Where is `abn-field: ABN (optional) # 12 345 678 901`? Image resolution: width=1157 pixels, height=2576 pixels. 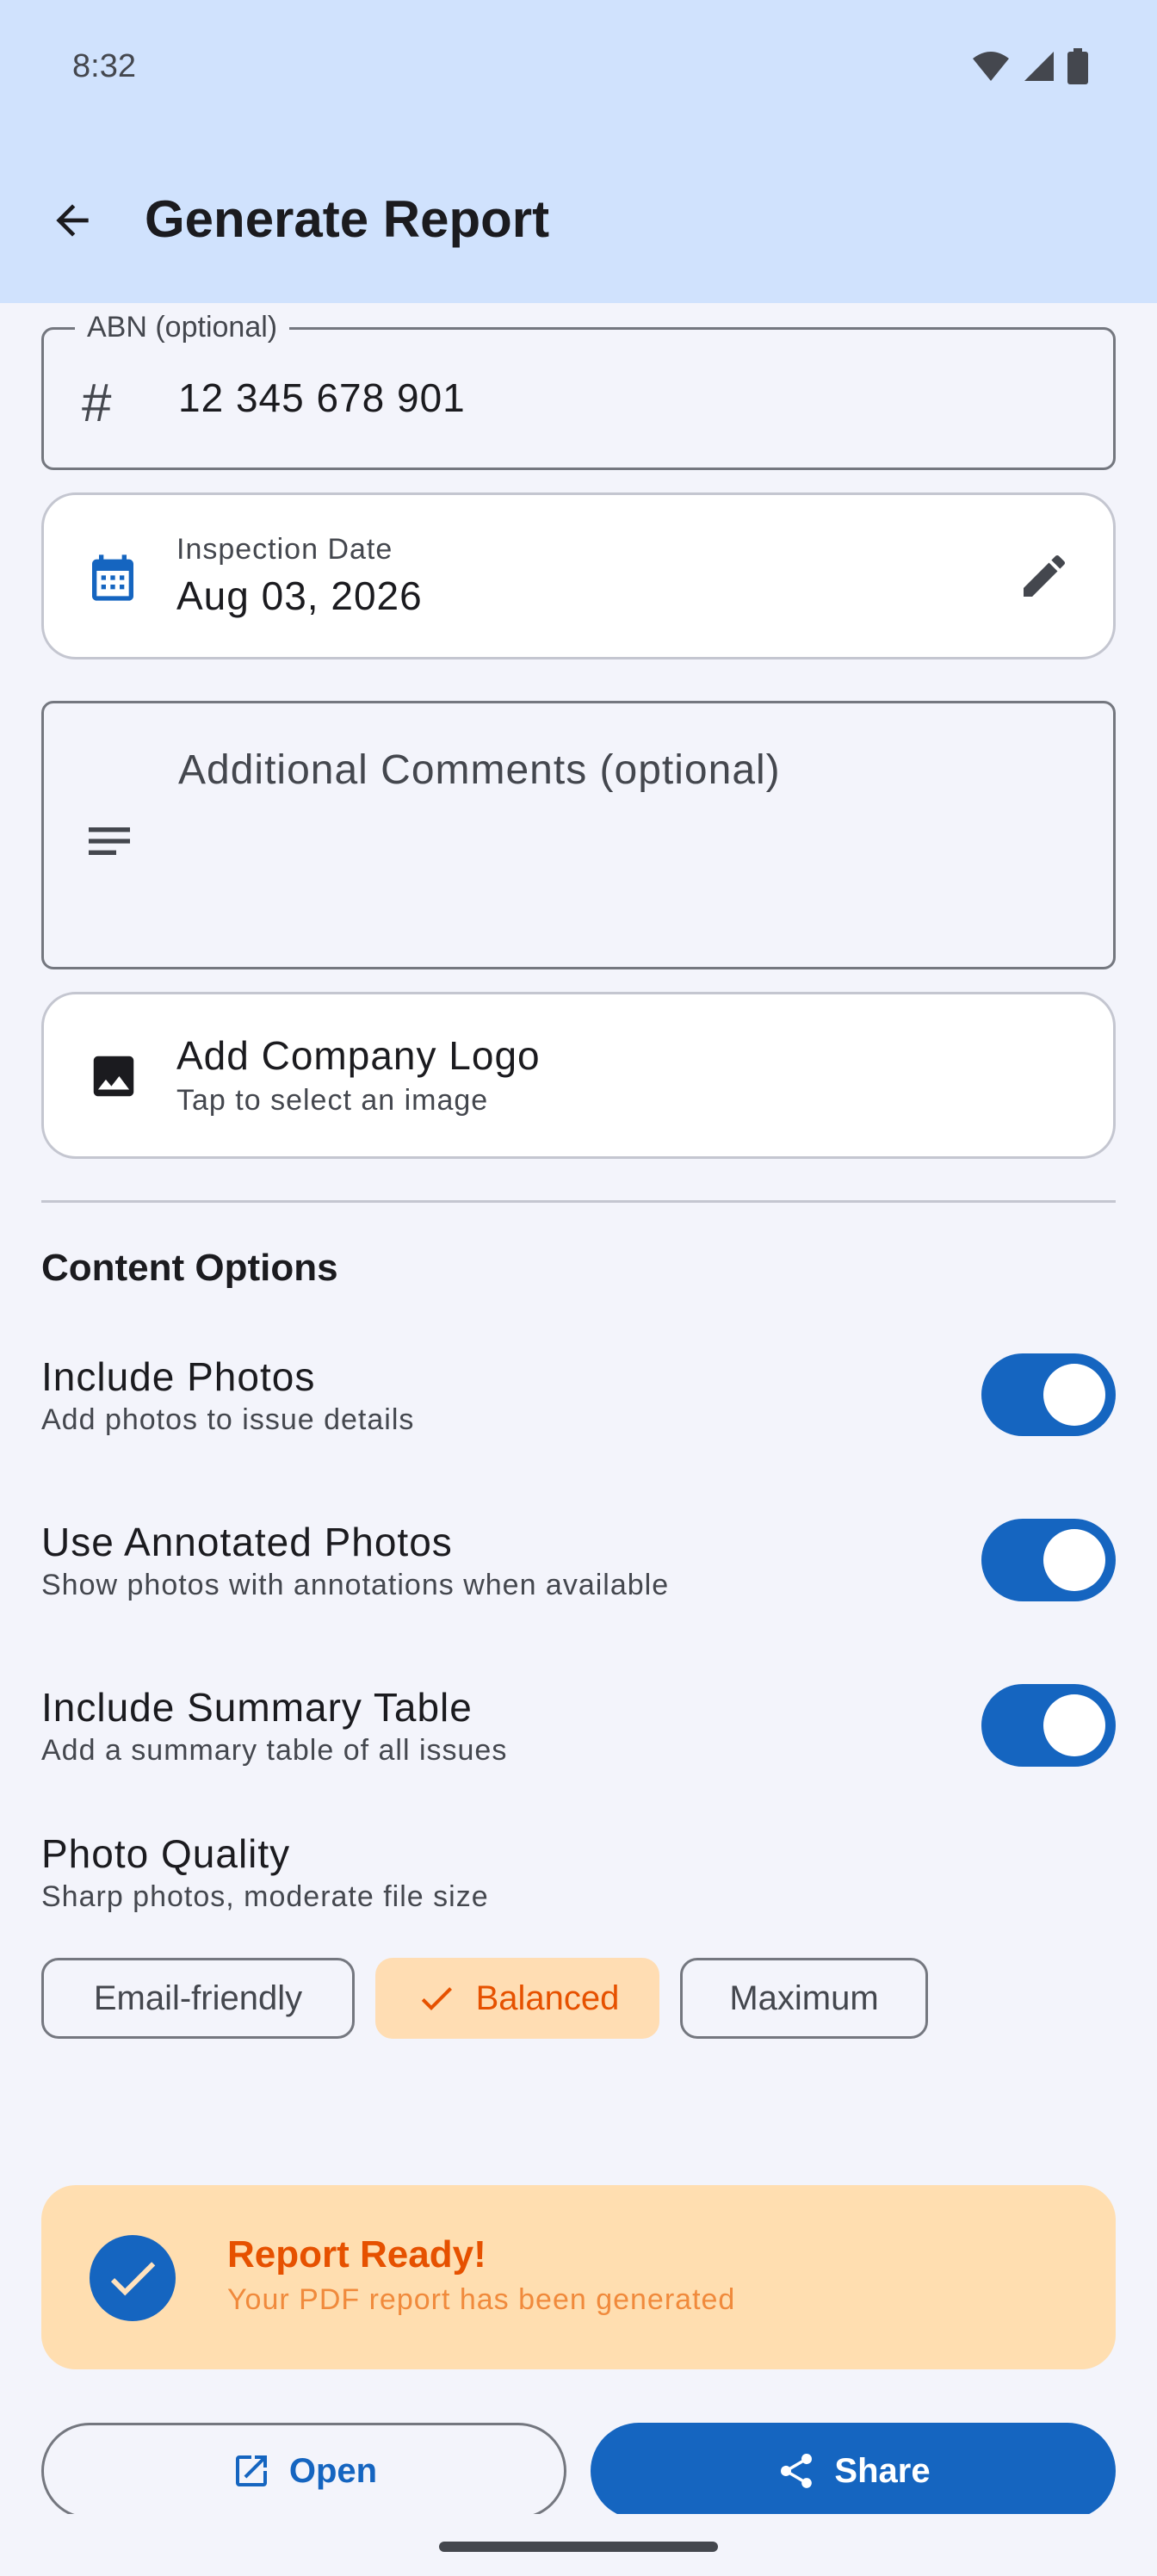 abn-field: ABN (optional) # 12 345 678 901 is located at coordinates (579, 391).